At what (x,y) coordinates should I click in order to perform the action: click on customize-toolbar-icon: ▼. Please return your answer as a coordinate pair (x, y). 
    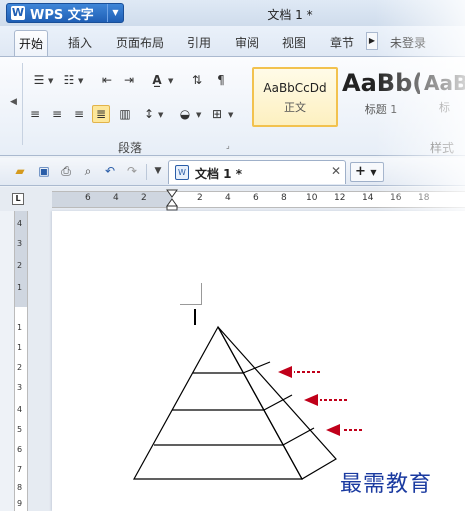
    Looking at the image, I should click on (158, 171).